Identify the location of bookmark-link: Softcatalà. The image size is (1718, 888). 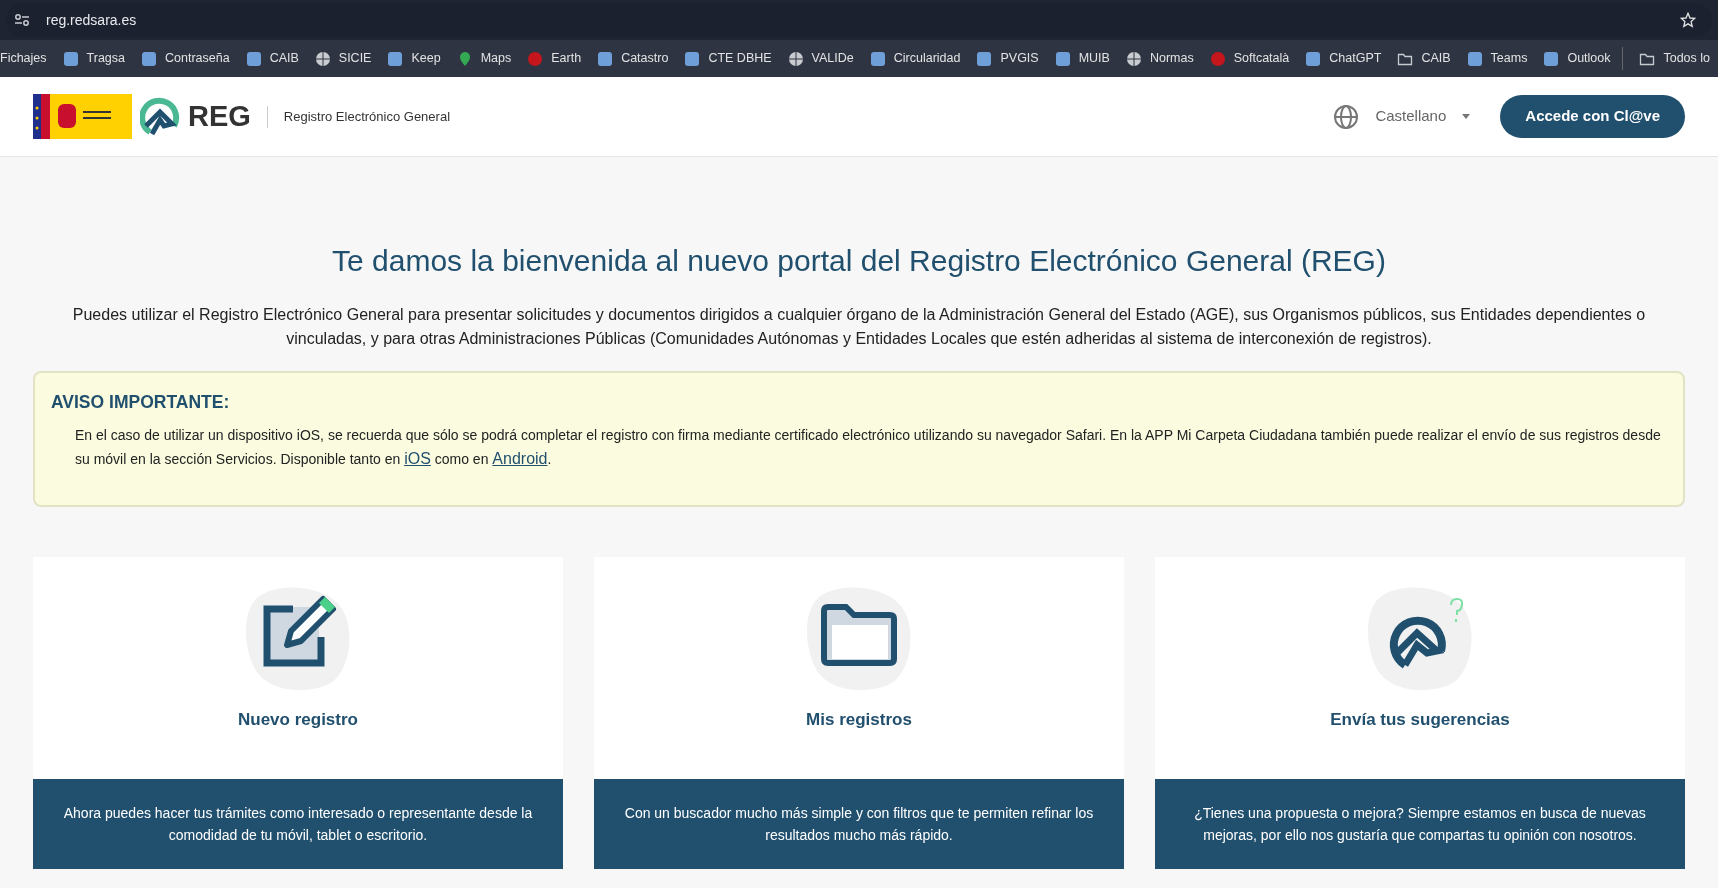
(1253, 58).